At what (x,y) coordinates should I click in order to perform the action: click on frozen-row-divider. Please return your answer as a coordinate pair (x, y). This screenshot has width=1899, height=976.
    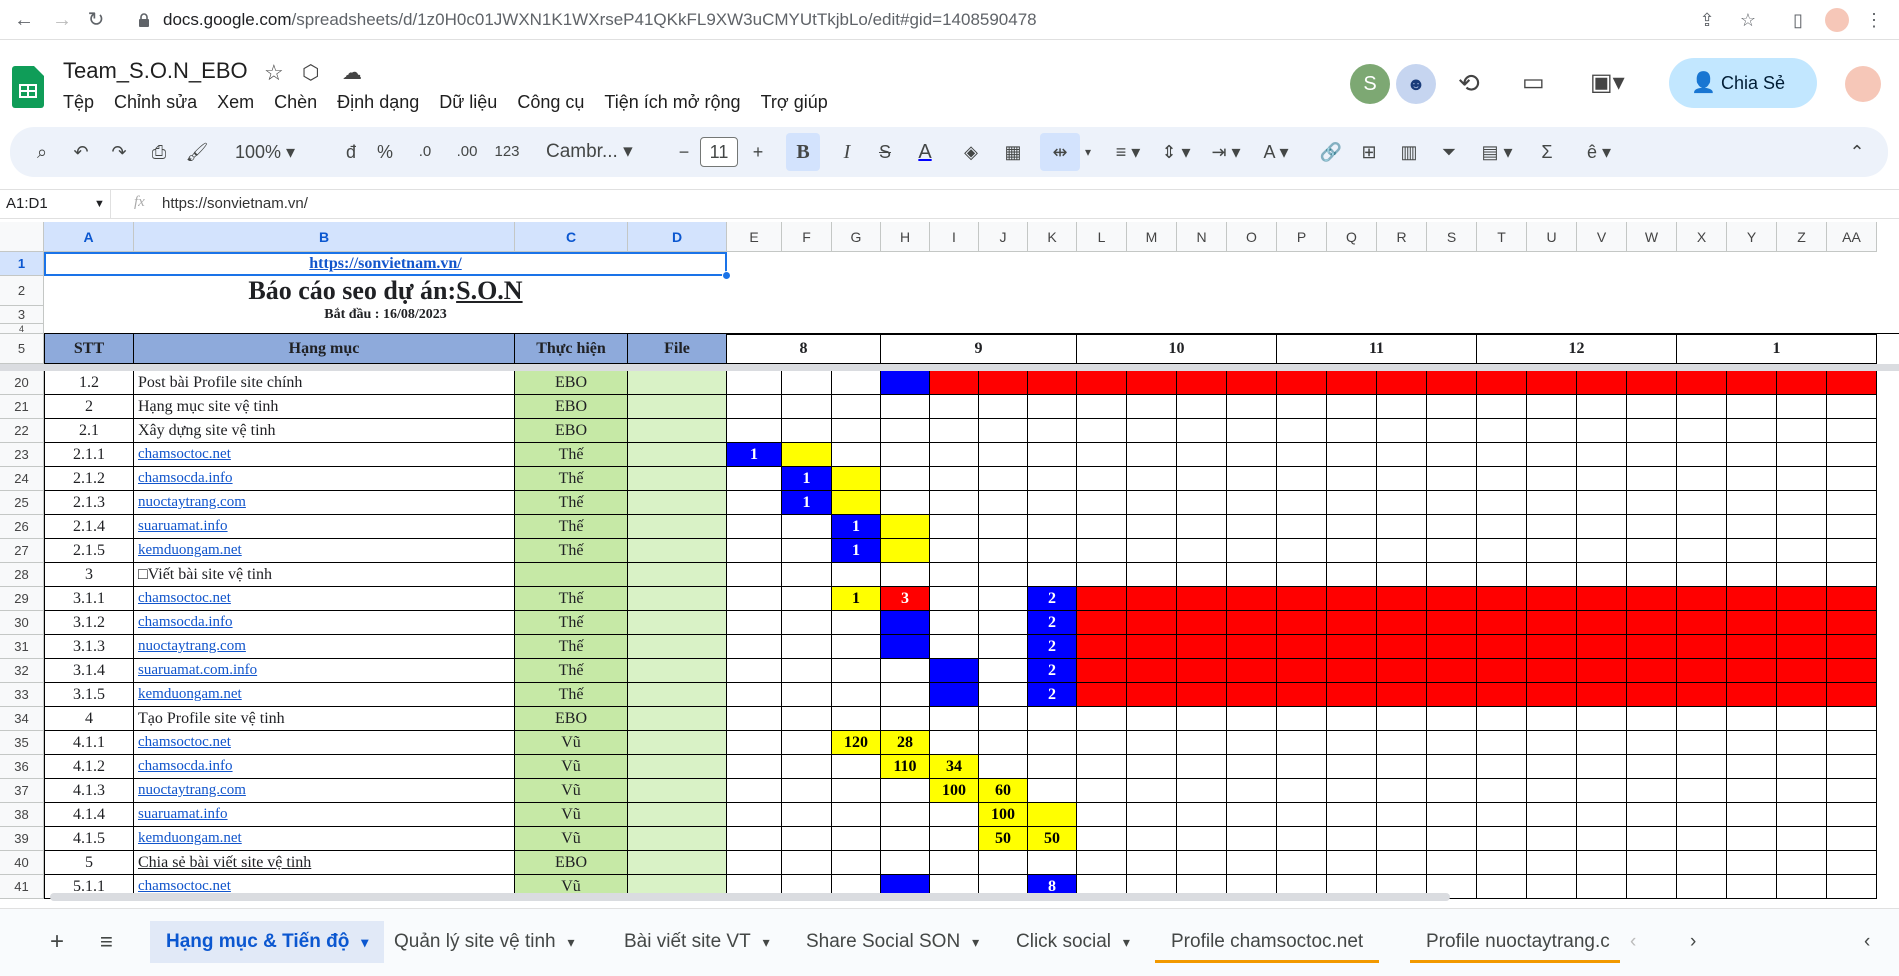
    Looking at the image, I should click on (949, 367).